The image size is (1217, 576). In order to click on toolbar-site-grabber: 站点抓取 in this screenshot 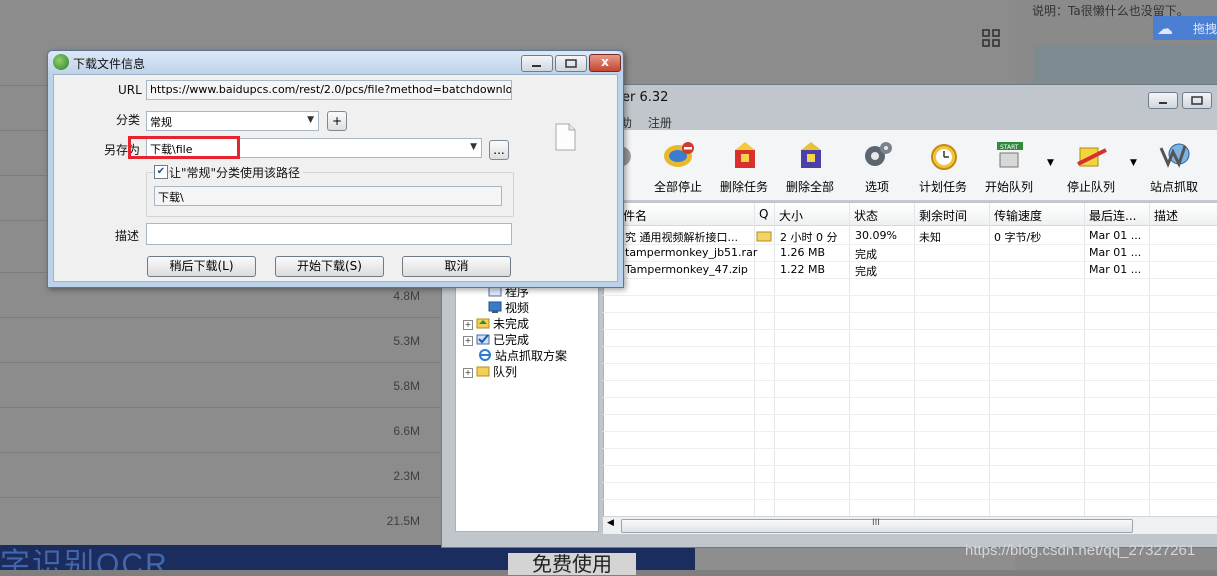, I will do `click(1174, 165)`.